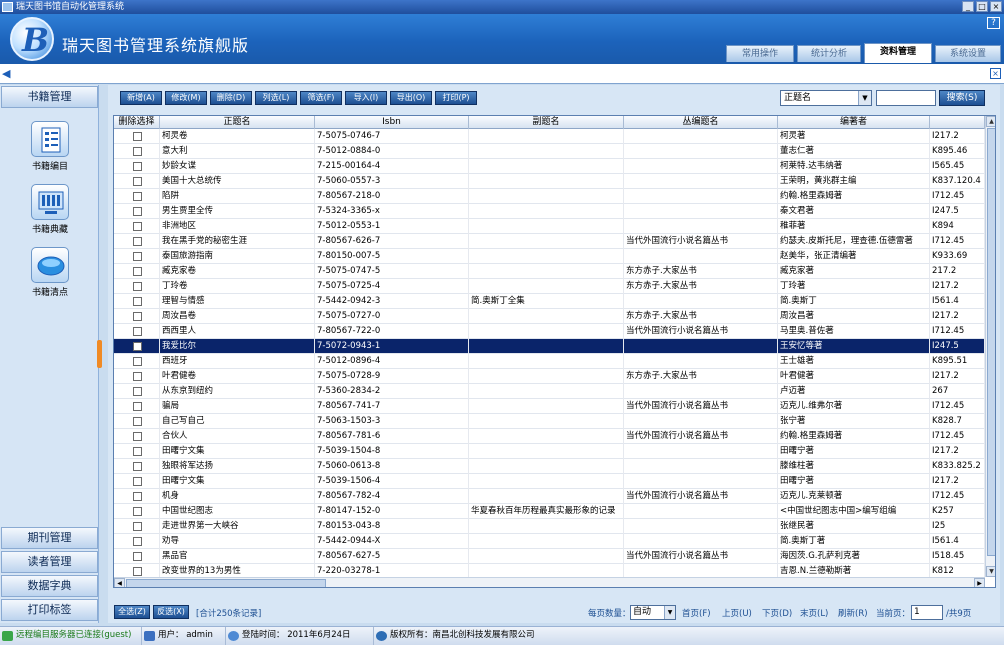  I want to click on column-header-author: 编著者, so click(854, 122).